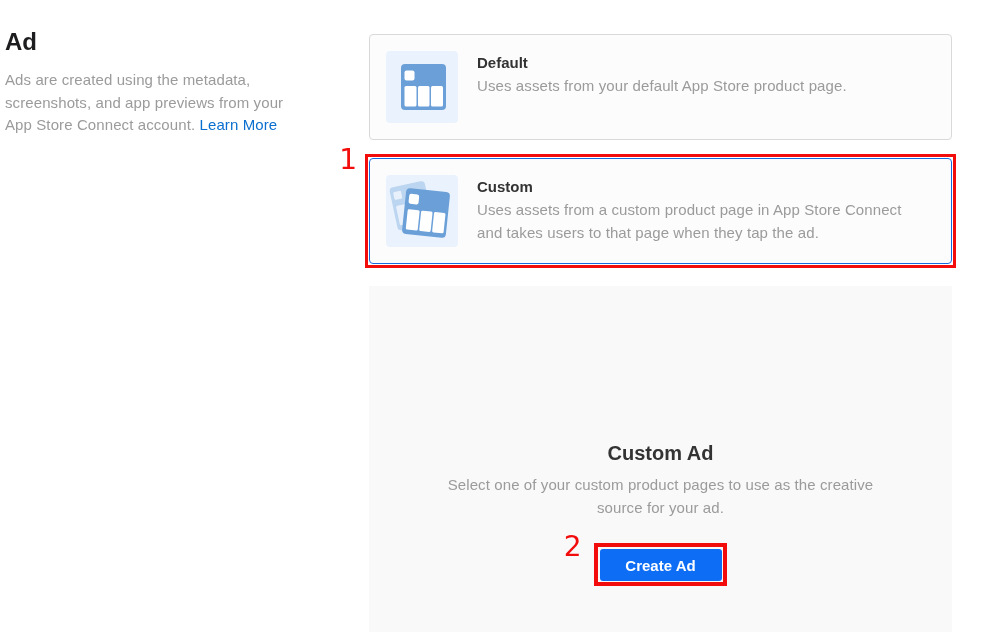  What do you see at coordinates (660, 565) in the screenshot?
I see `create-ad-button: Create Ad` at bounding box center [660, 565].